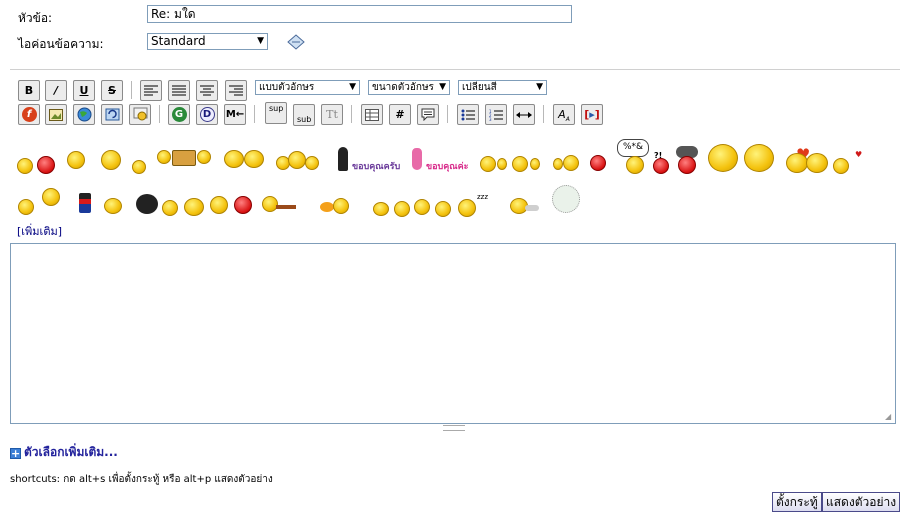  I want to click on chevron-down-icon: ▼, so click(539, 87).